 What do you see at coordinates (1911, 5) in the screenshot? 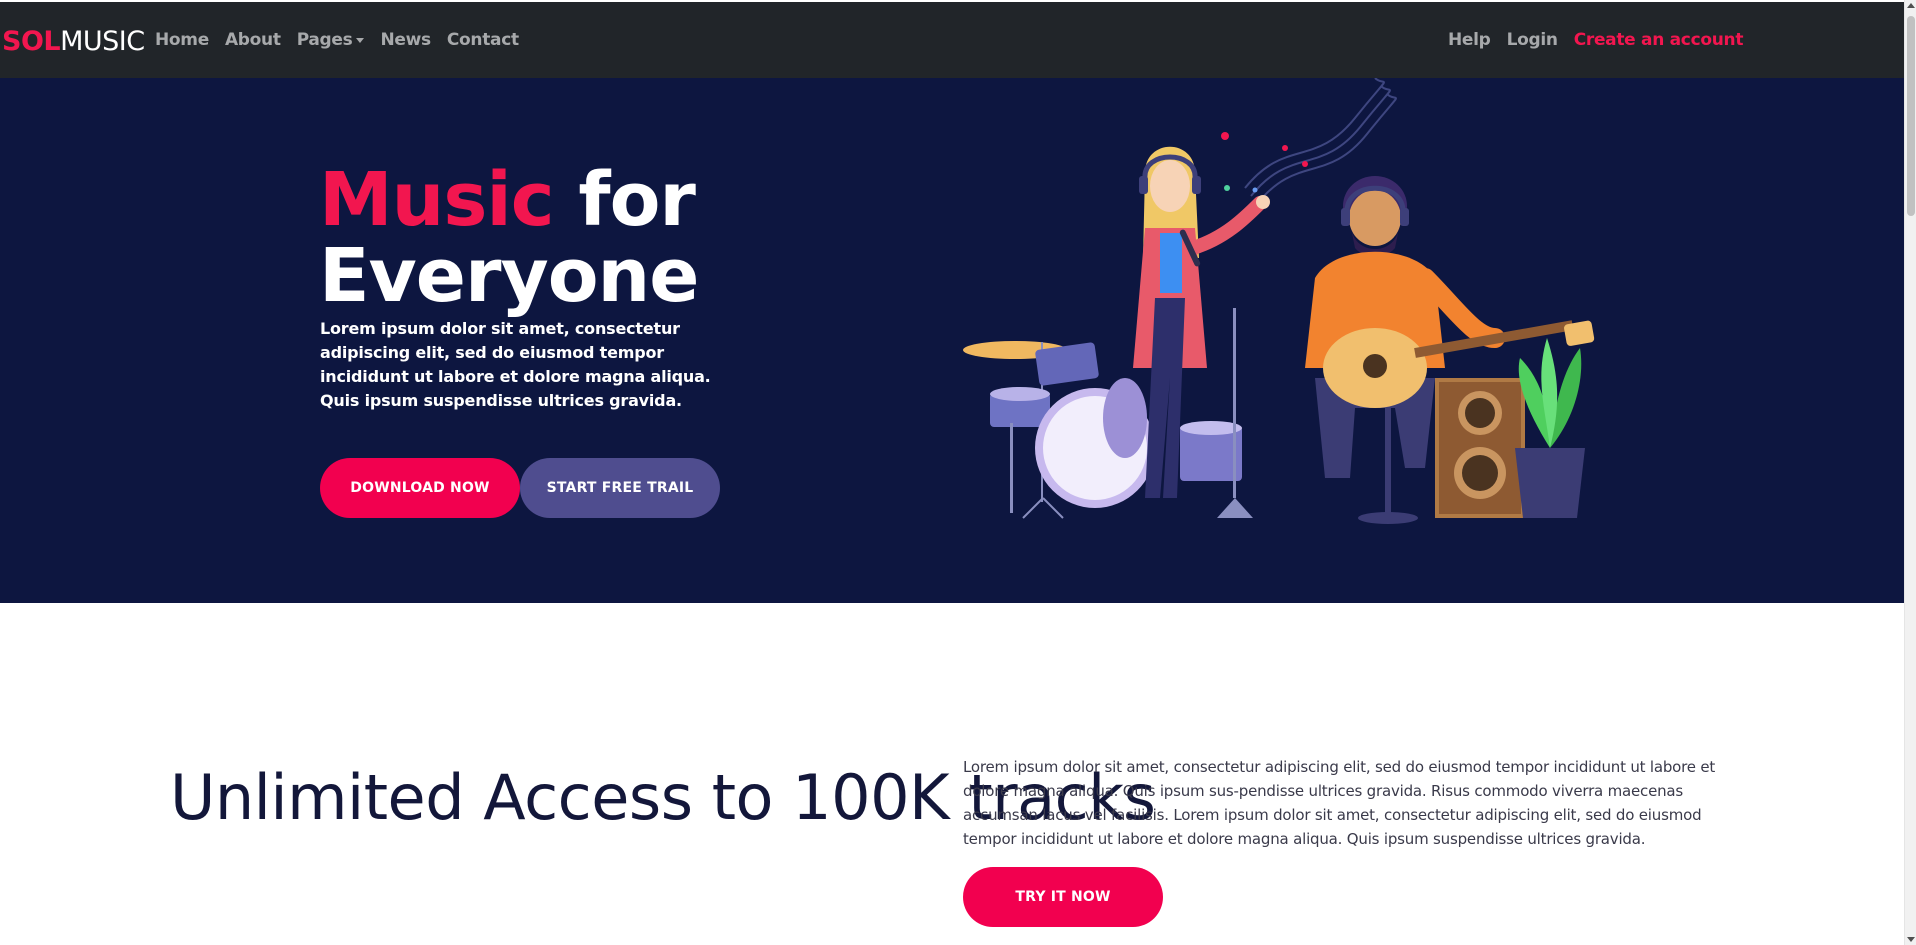
I see `scroll-up-icon` at bounding box center [1911, 5].